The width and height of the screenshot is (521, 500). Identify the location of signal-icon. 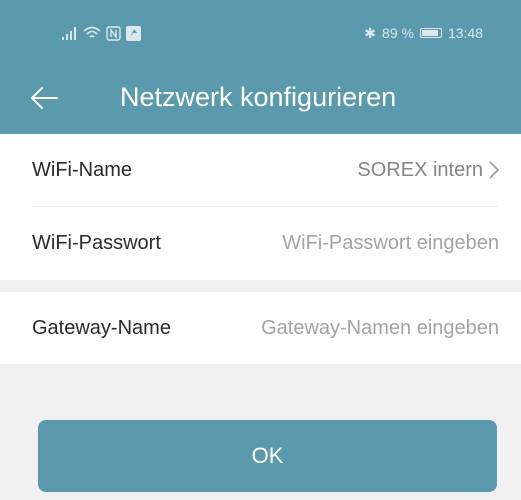
(69, 33).